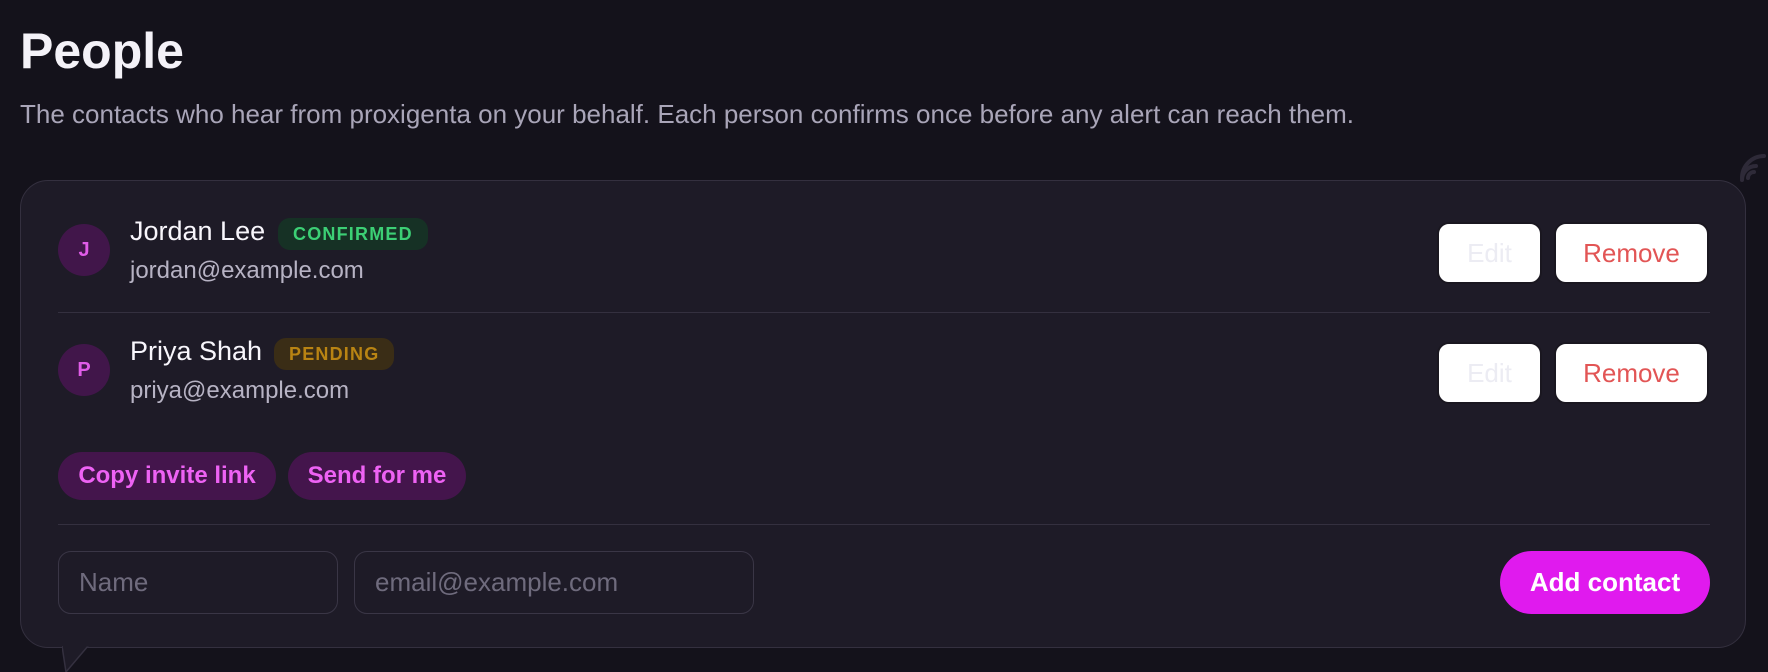 This screenshot has height=672, width=1768. What do you see at coordinates (198, 582) in the screenshot?
I see `name-input` at bounding box center [198, 582].